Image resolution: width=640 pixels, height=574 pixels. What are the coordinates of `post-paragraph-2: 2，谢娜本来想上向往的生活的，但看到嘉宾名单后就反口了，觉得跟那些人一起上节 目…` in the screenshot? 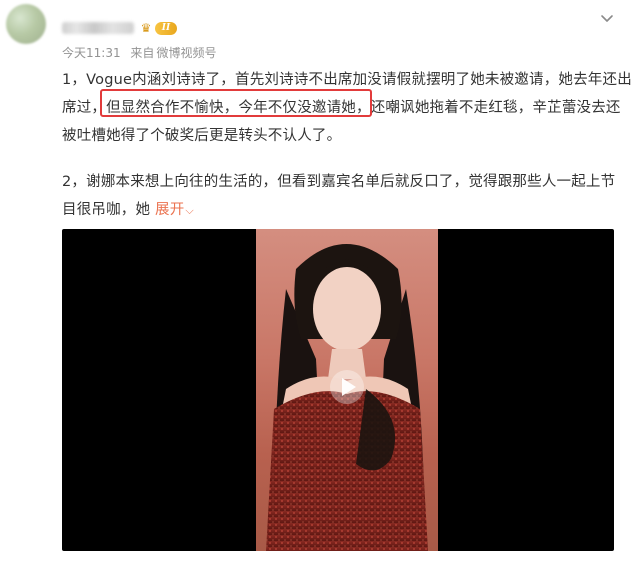 It's located at (338, 196).